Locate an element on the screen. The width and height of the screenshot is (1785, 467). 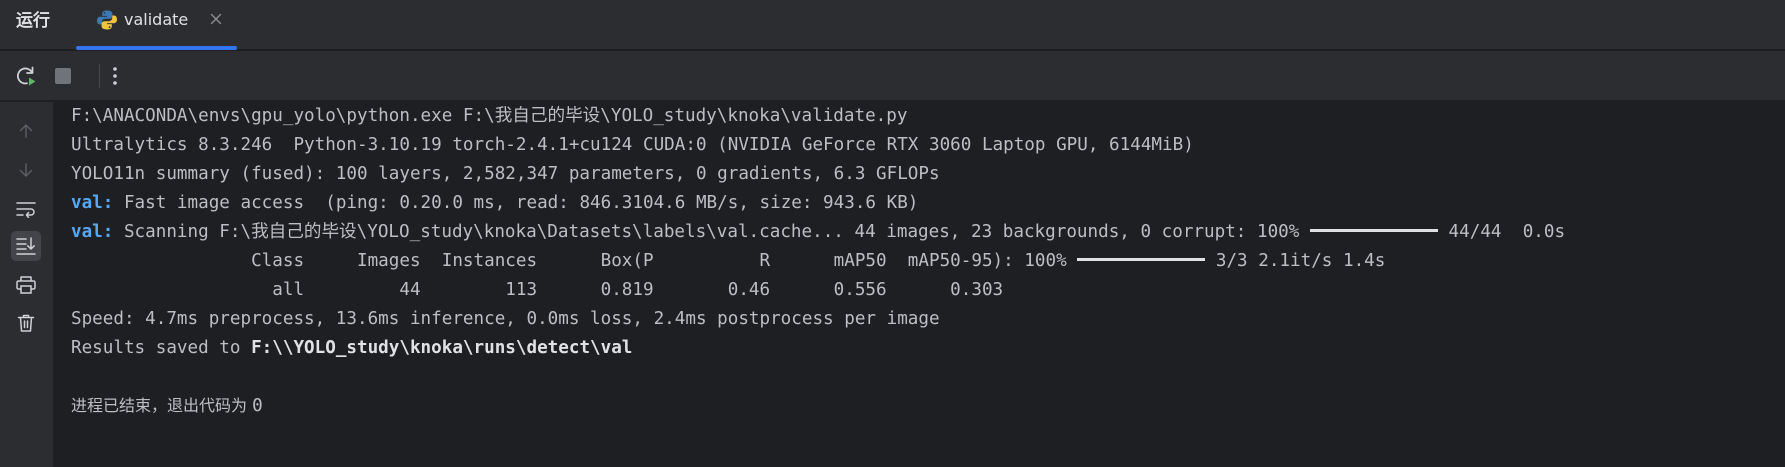
scan-progress-suffix: 44/44 0.0s is located at coordinates (1501, 232).